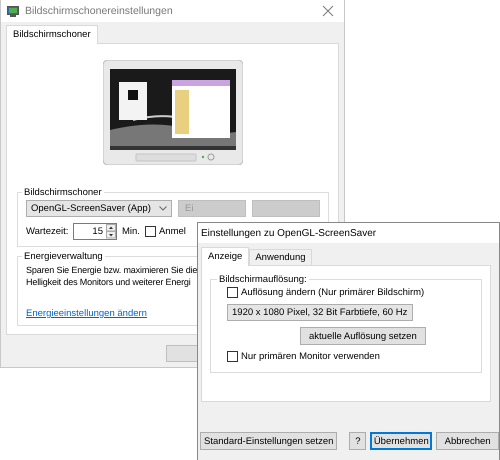 This screenshot has height=460, width=500. What do you see at coordinates (131, 231) in the screenshot?
I see `unit-label: Min.` at bounding box center [131, 231].